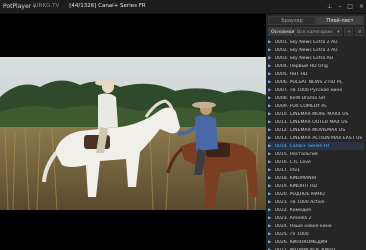 The width and height of the screenshot is (366, 250). What do you see at coordinates (316, 74) in the screenshot?
I see `playlist-item: ▶ 0005. HBT HD` at bounding box center [316, 74].